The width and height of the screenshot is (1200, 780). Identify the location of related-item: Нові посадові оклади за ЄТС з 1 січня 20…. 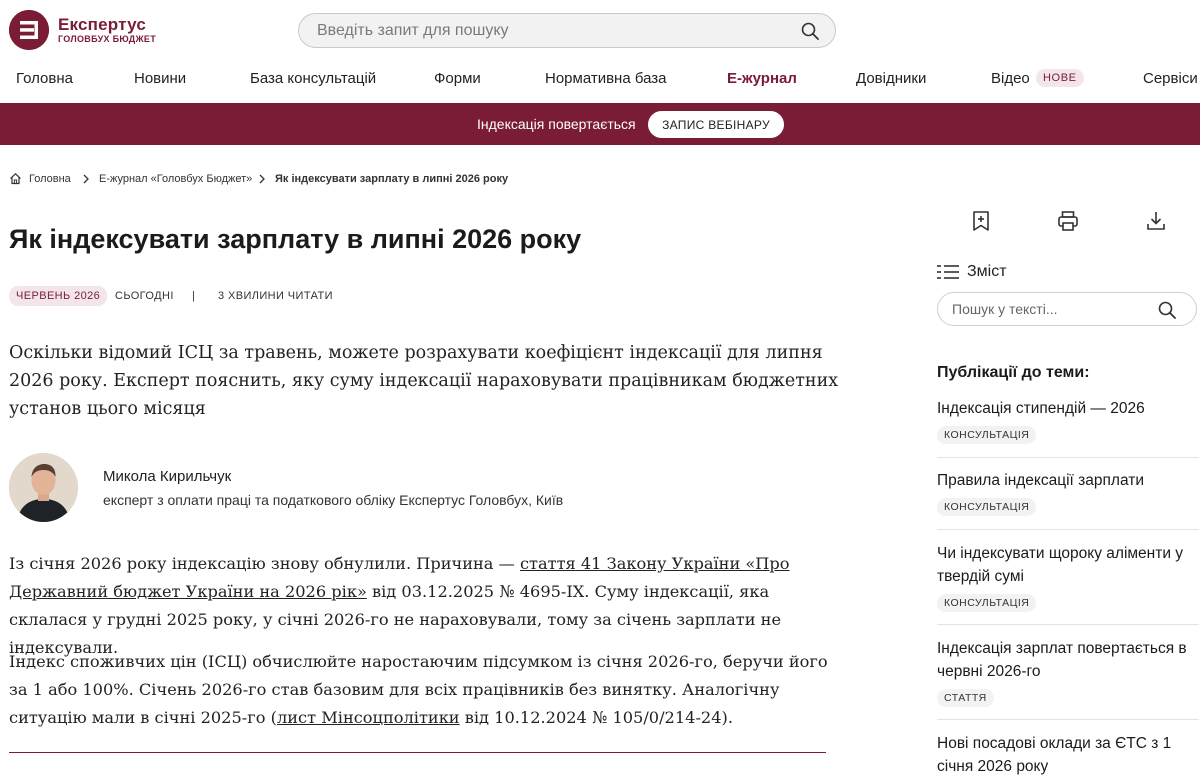
(1068, 755).